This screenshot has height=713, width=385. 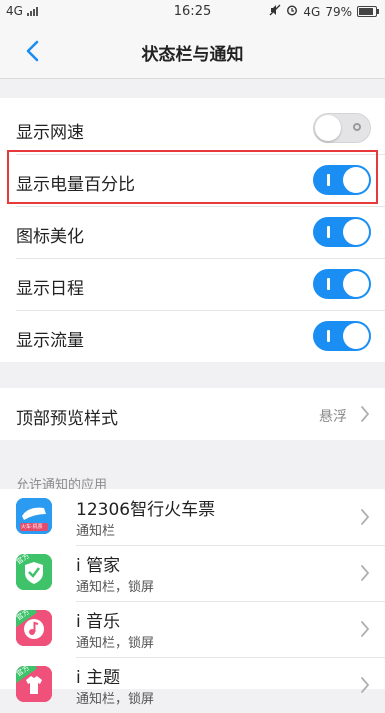 I want to click on app-name: 12306智行火车票, so click(x=146, y=510).